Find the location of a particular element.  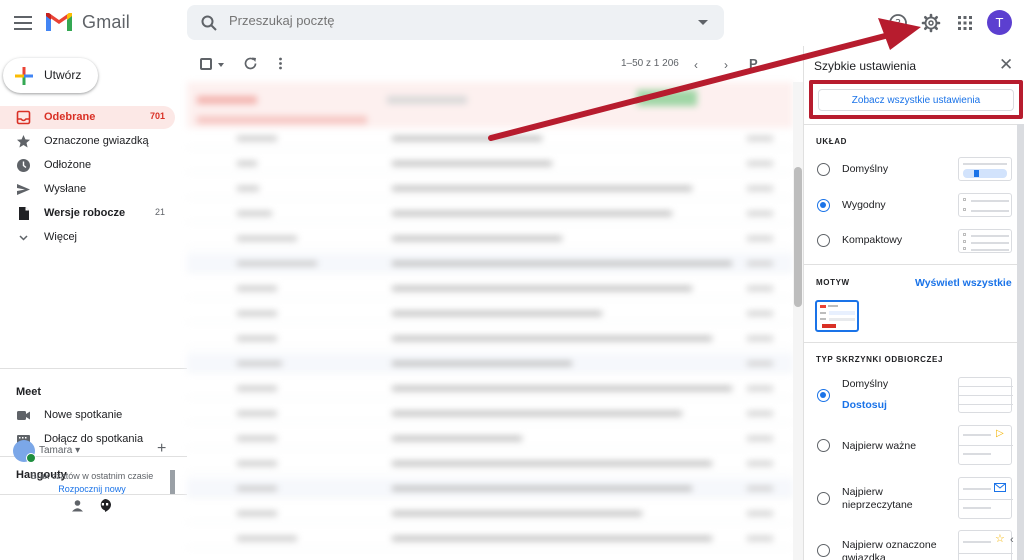

inbox-option-label: Najpierw oznaczone gwiazdką is located at coordinates (889, 549).